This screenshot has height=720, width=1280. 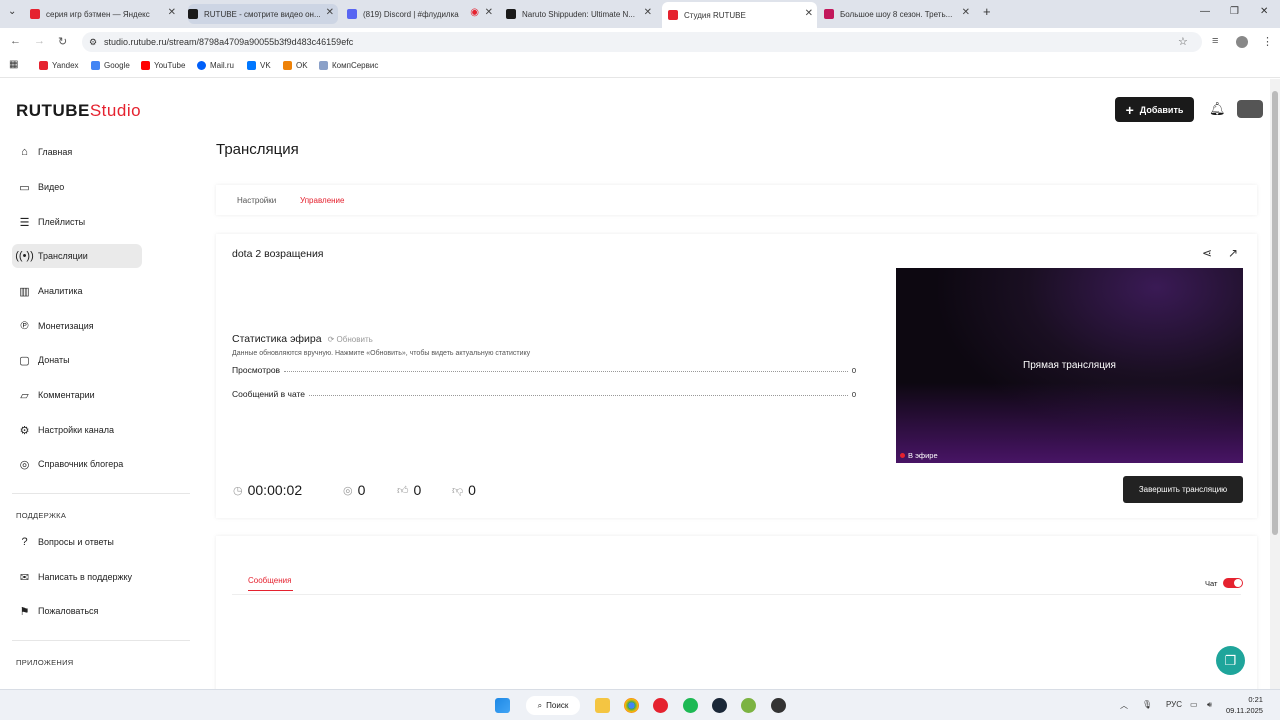 I want to click on sidebar-item-playlists: ☰ Плейлисты, so click(x=77, y=222).